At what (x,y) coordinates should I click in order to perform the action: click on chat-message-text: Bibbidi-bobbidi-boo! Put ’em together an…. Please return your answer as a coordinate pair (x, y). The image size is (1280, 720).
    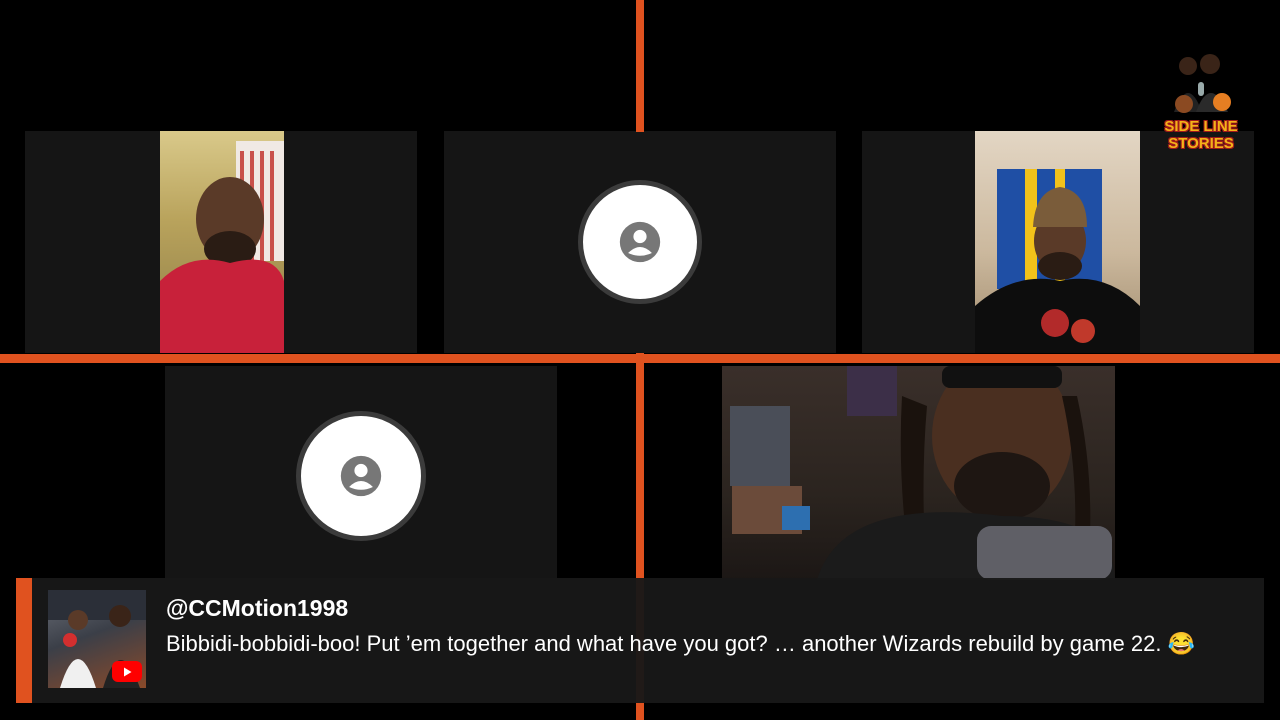
    Looking at the image, I should click on (680, 643).